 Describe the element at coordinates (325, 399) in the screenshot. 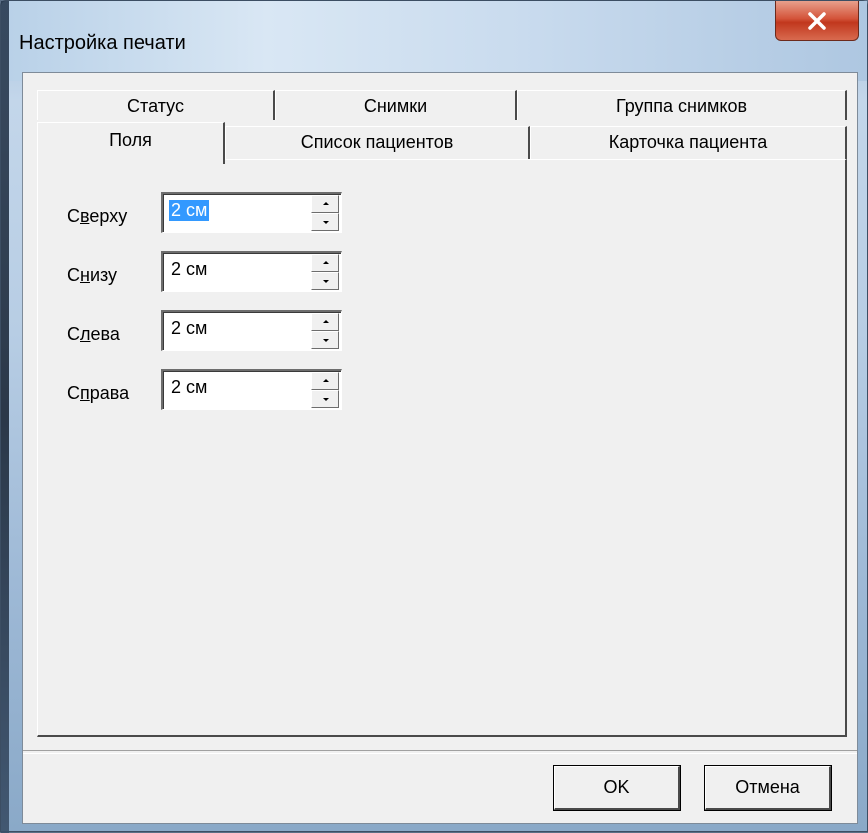

I see `right-margin-down-button` at that location.